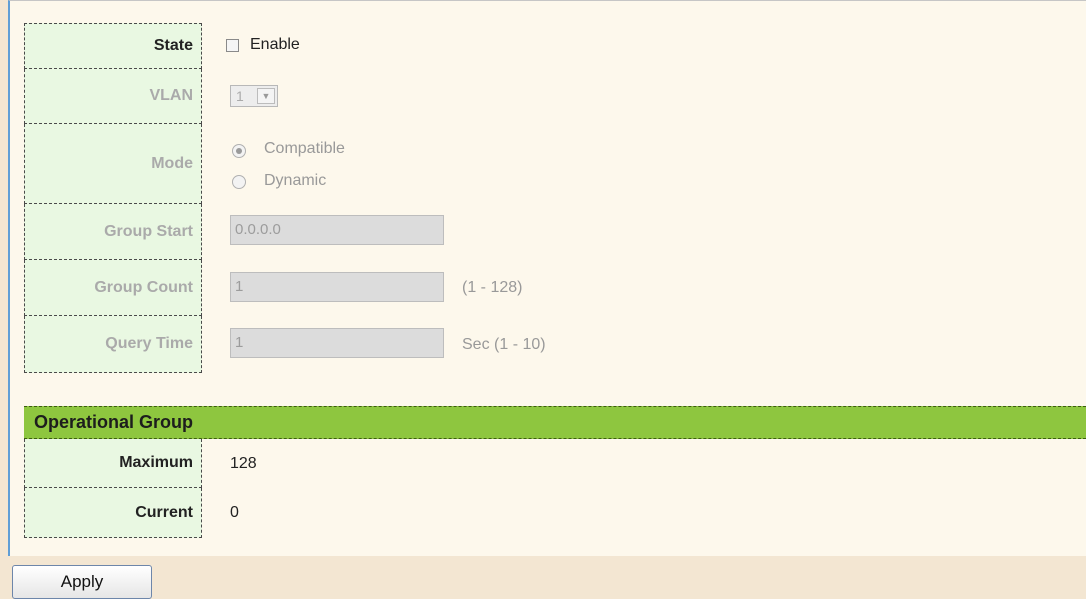 The width and height of the screenshot is (1086, 599). I want to click on mode-row: Mode Compatible Dynamic, so click(548, 164).